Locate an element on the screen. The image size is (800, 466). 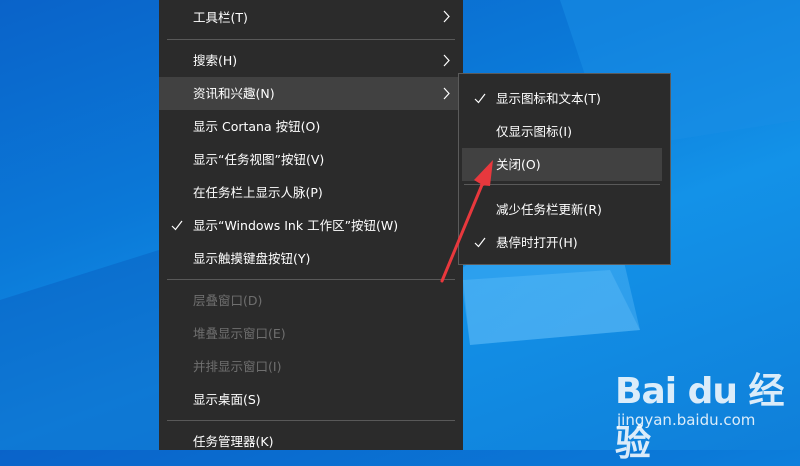
menu-item-show-task-view: 显示“任务视图”按钮(V) is located at coordinates (311, 159).